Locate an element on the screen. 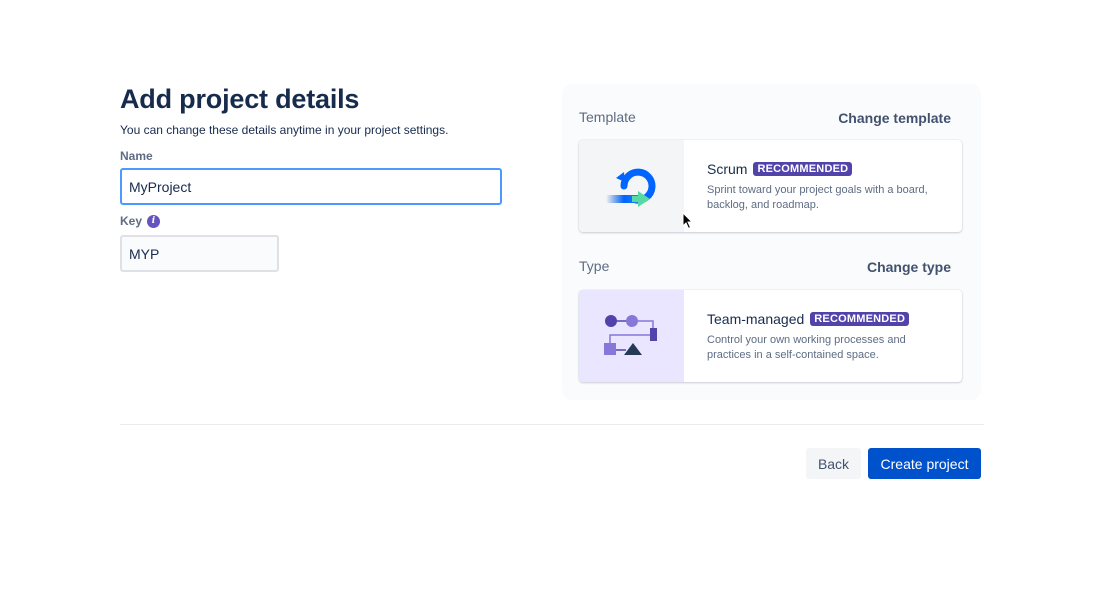  template-section-label: Template is located at coordinates (607, 117).